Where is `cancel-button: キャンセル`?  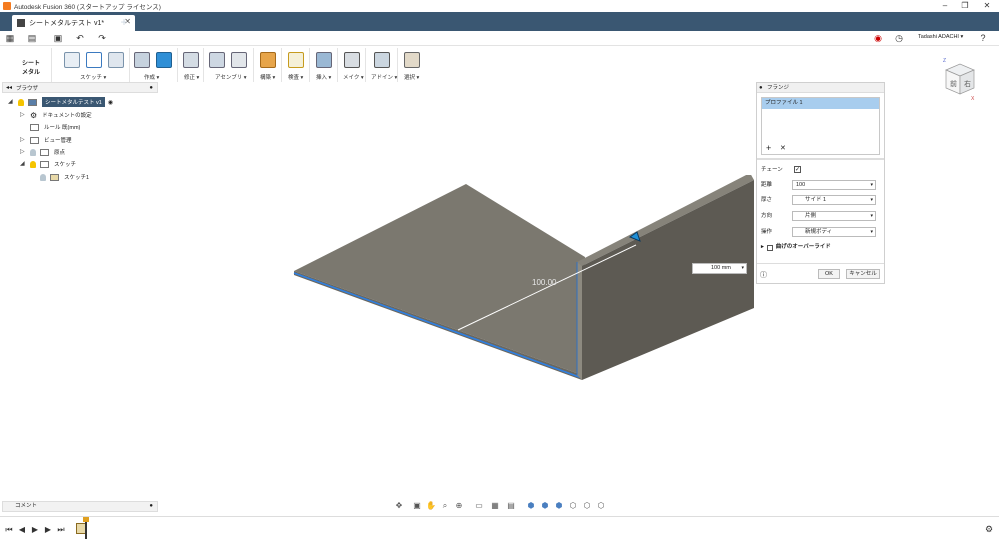 cancel-button: キャンセル is located at coordinates (863, 274).